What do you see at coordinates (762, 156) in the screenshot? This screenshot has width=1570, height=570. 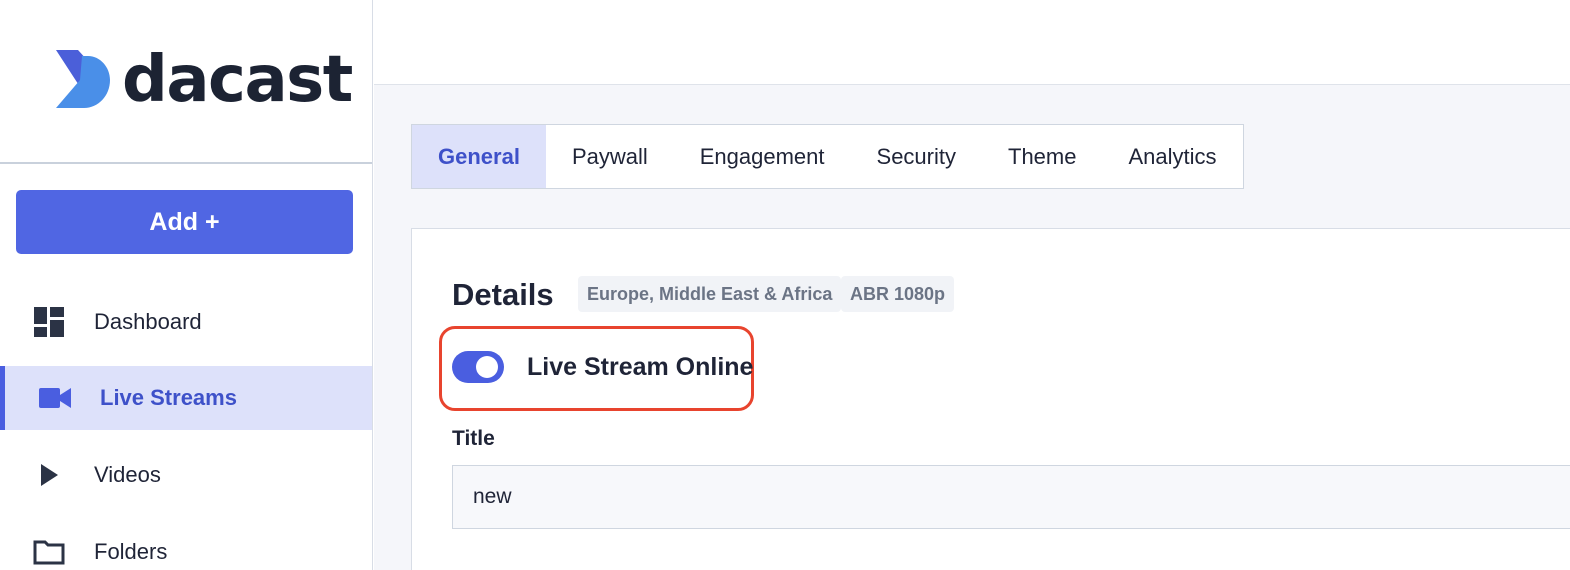 I see `tab-engagement: Engagement` at bounding box center [762, 156].